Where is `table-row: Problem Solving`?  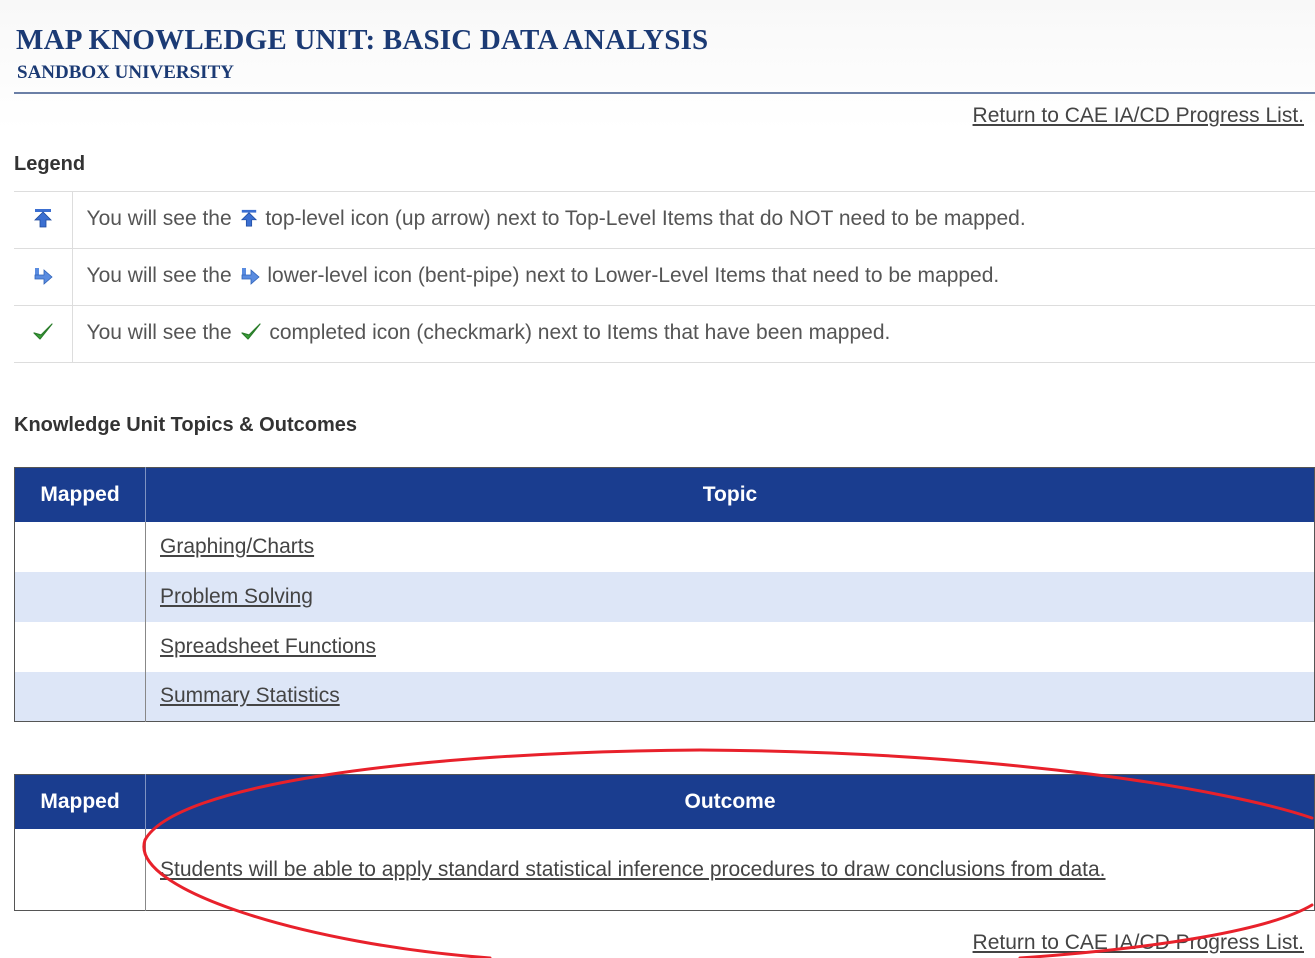 table-row: Problem Solving is located at coordinates (664, 596).